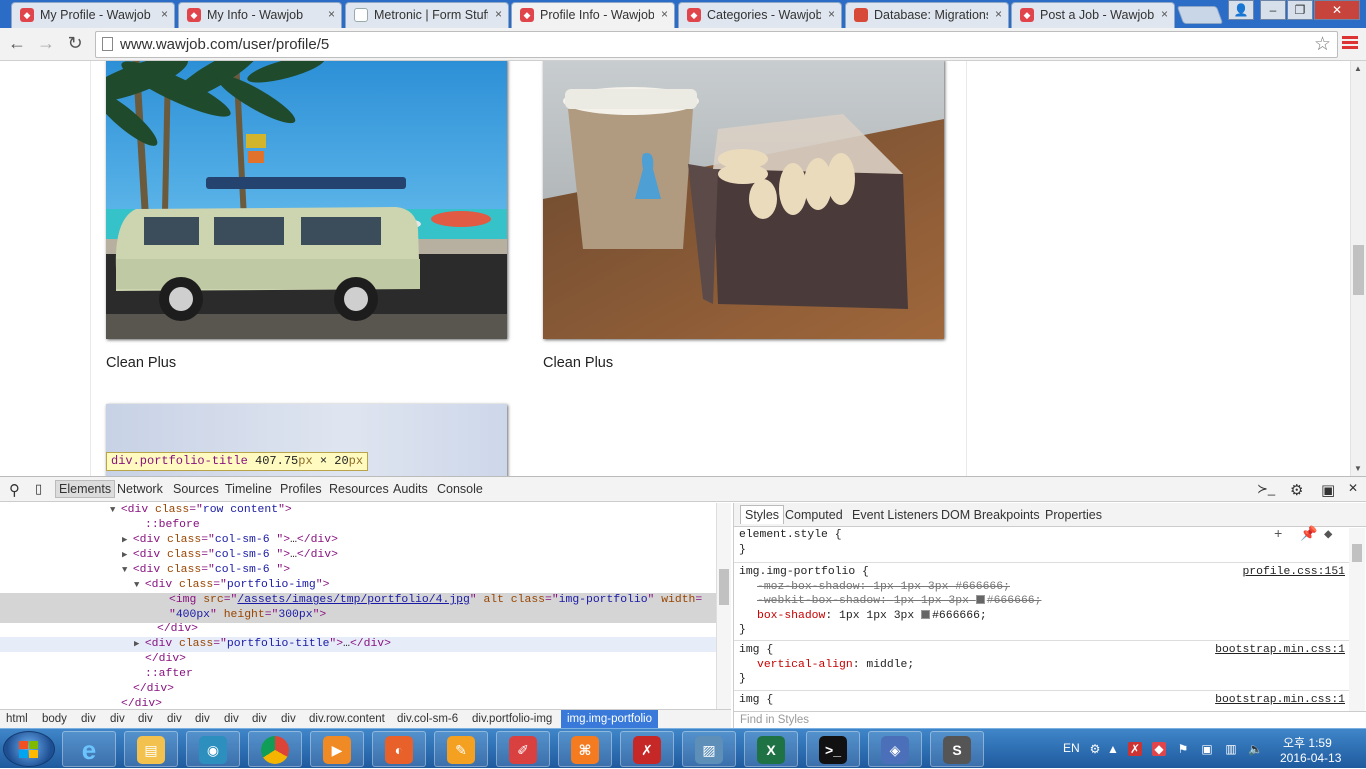  What do you see at coordinates (1293, 572) in the screenshot?
I see `rule-source-link: profile.css:151` at bounding box center [1293, 572].